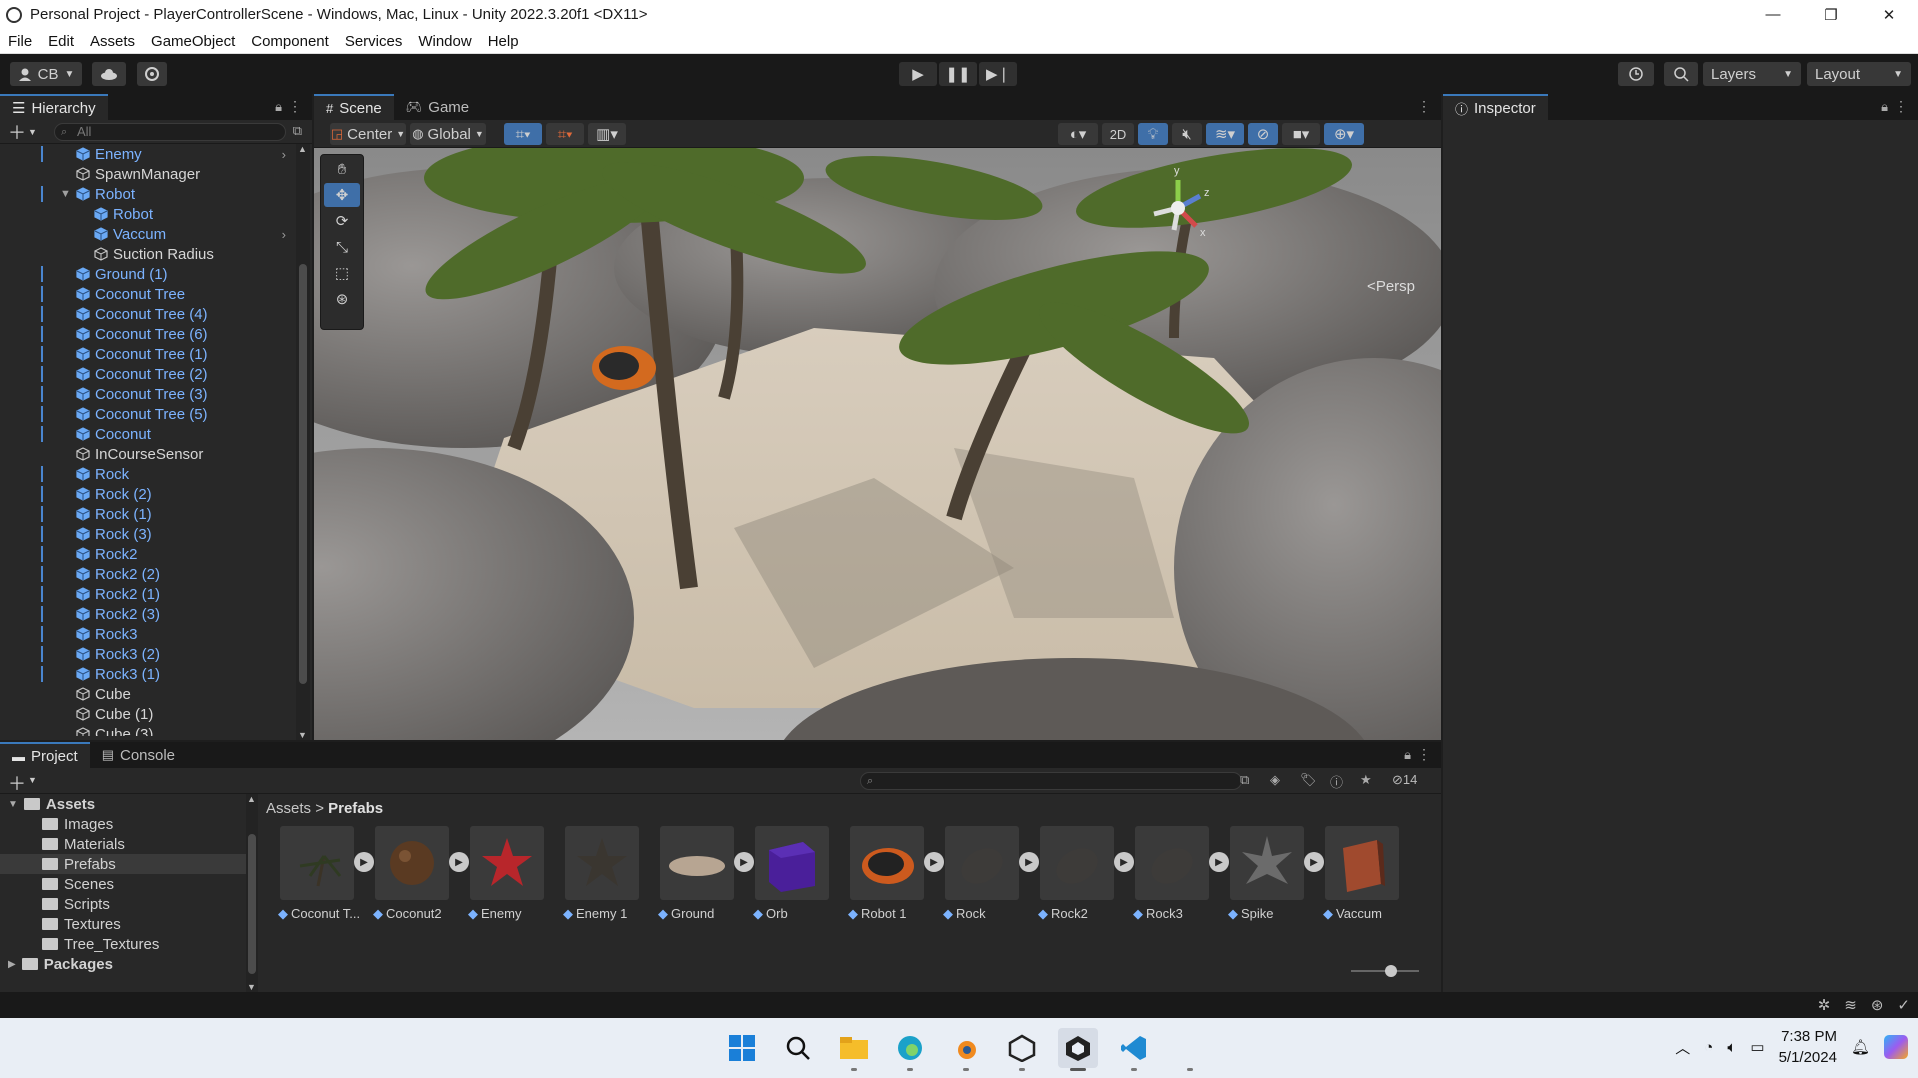  I want to click on chevron-down-icon: ▼, so click(32, 132).